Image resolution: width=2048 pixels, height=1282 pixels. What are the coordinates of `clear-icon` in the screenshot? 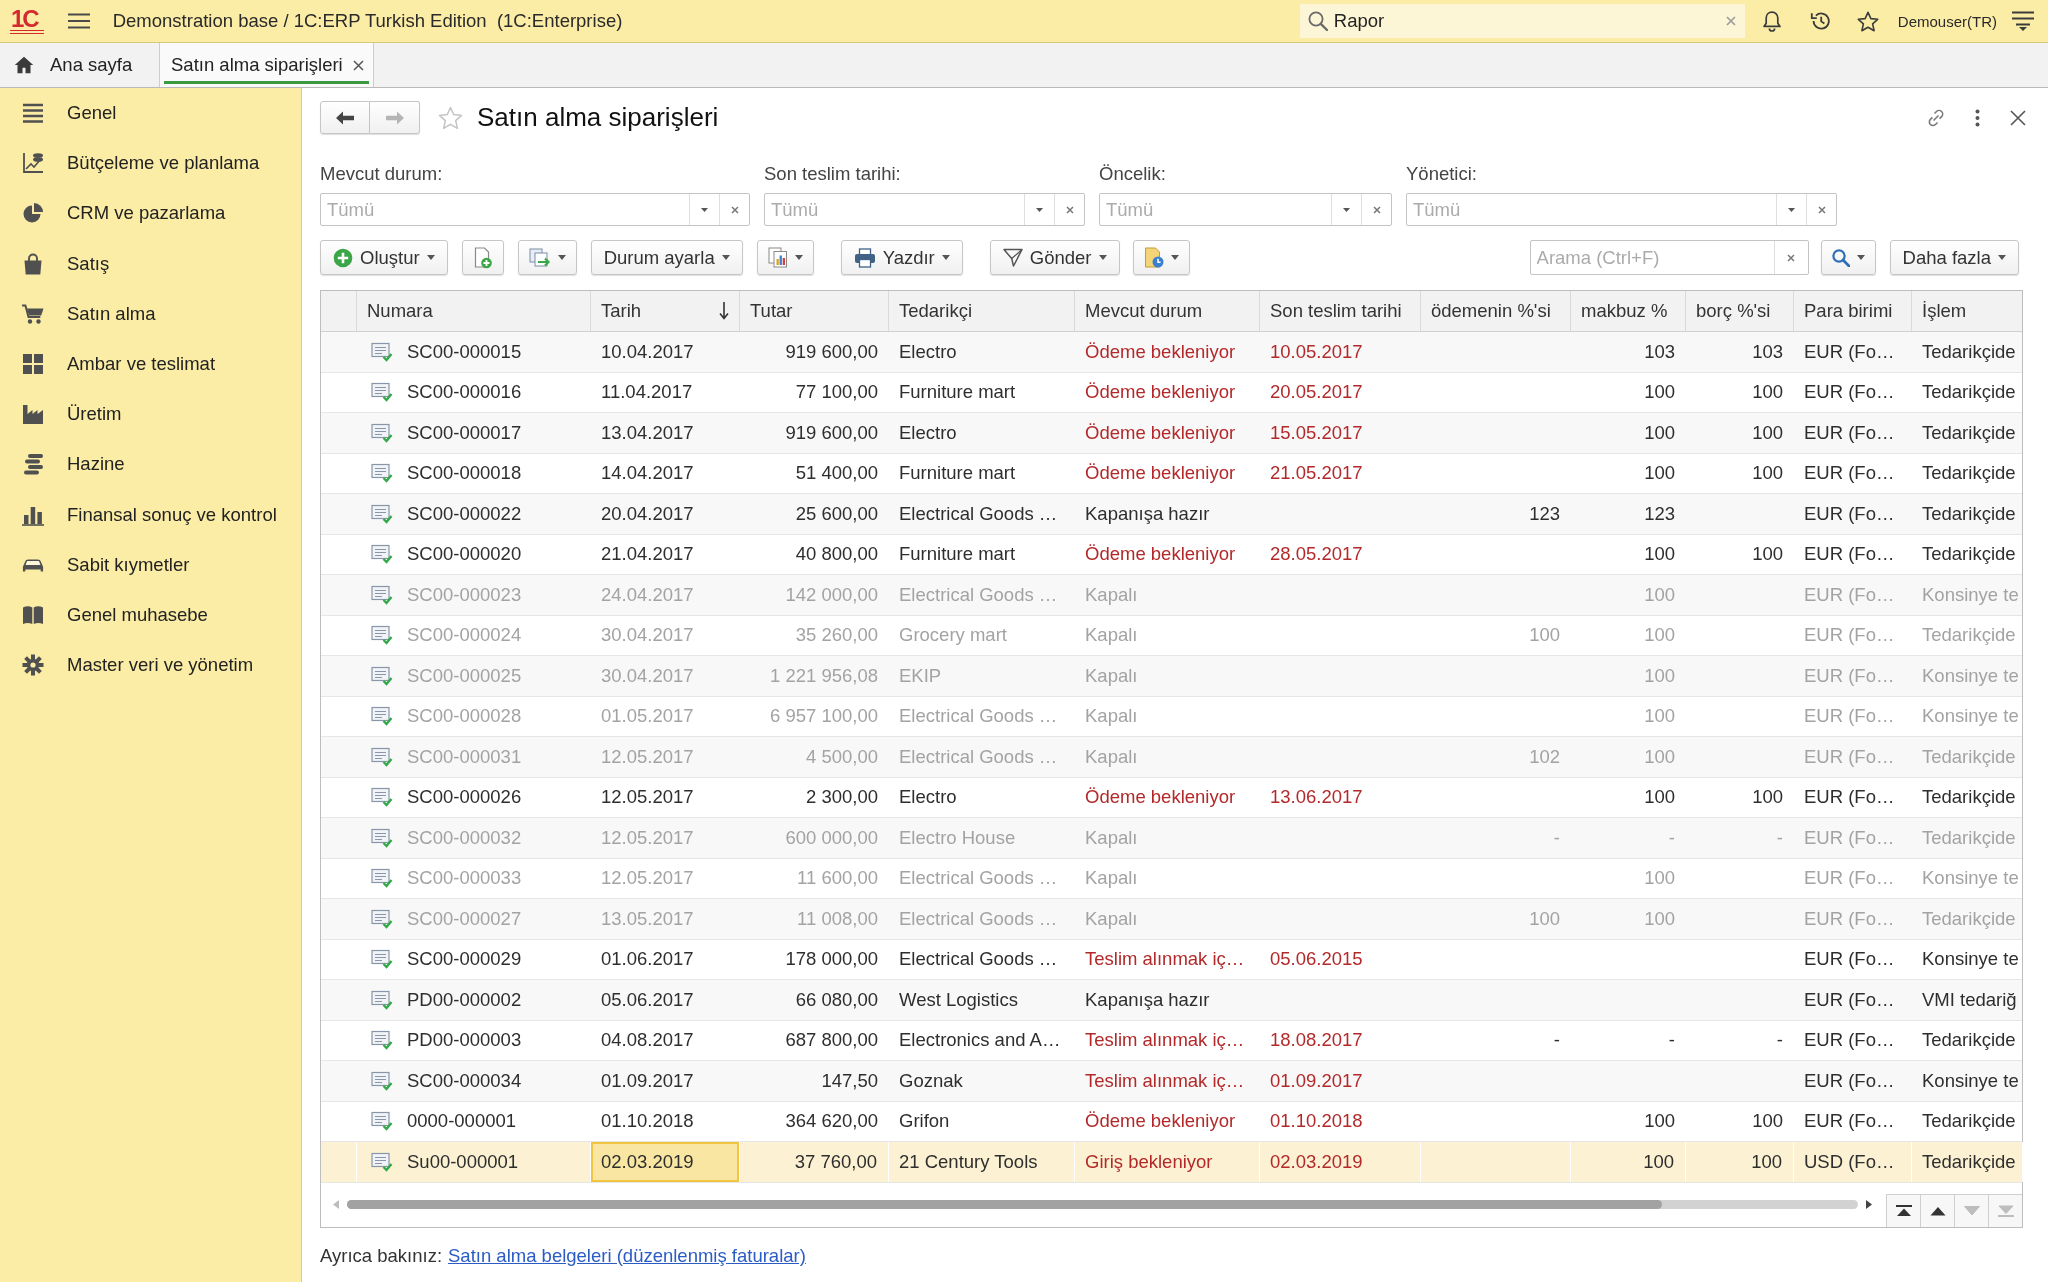 It's located at (1730, 21).